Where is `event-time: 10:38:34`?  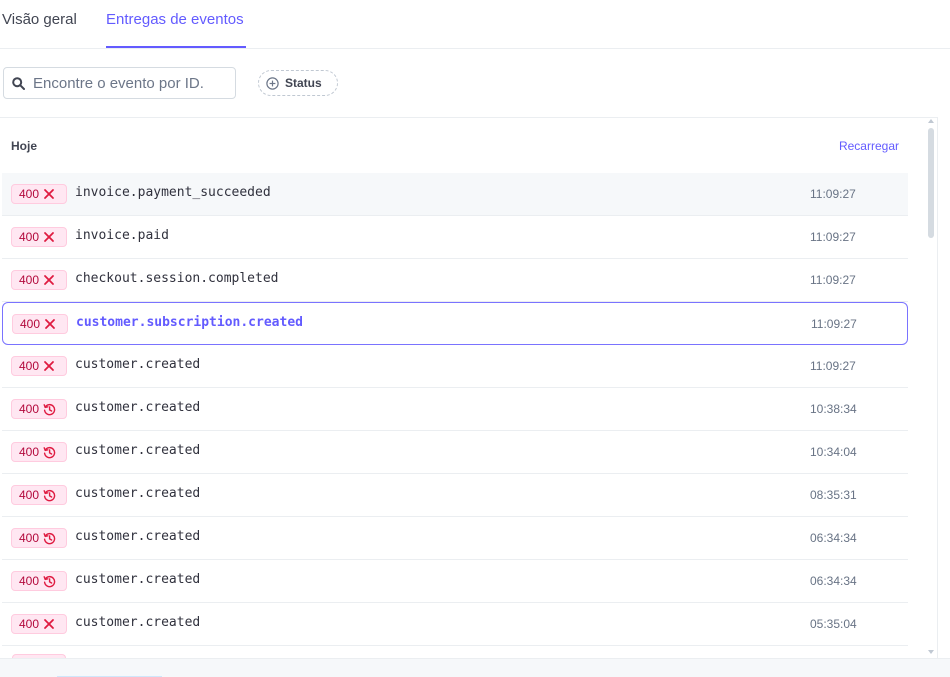 event-time: 10:38:34 is located at coordinates (833, 409).